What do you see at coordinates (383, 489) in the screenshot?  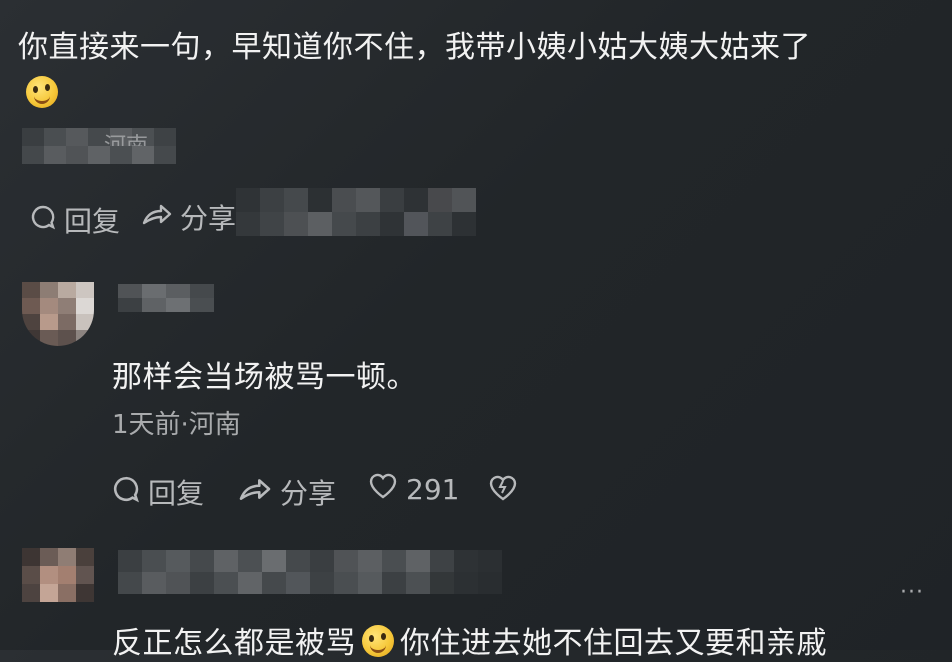 I see `heart-icon` at bounding box center [383, 489].